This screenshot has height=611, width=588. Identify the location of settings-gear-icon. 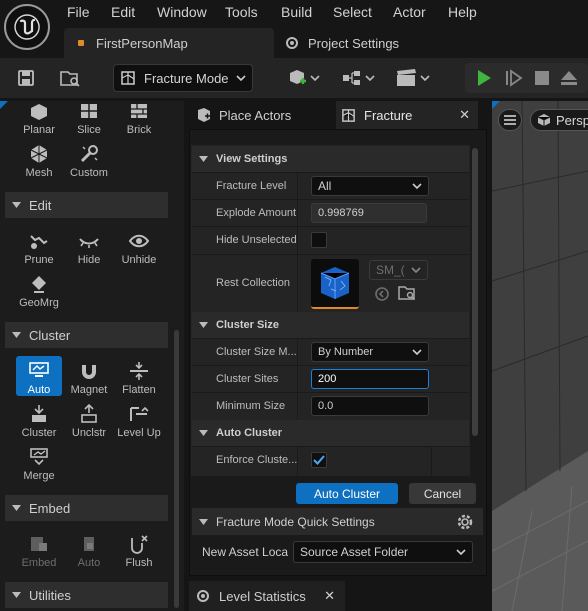
(465, 522).